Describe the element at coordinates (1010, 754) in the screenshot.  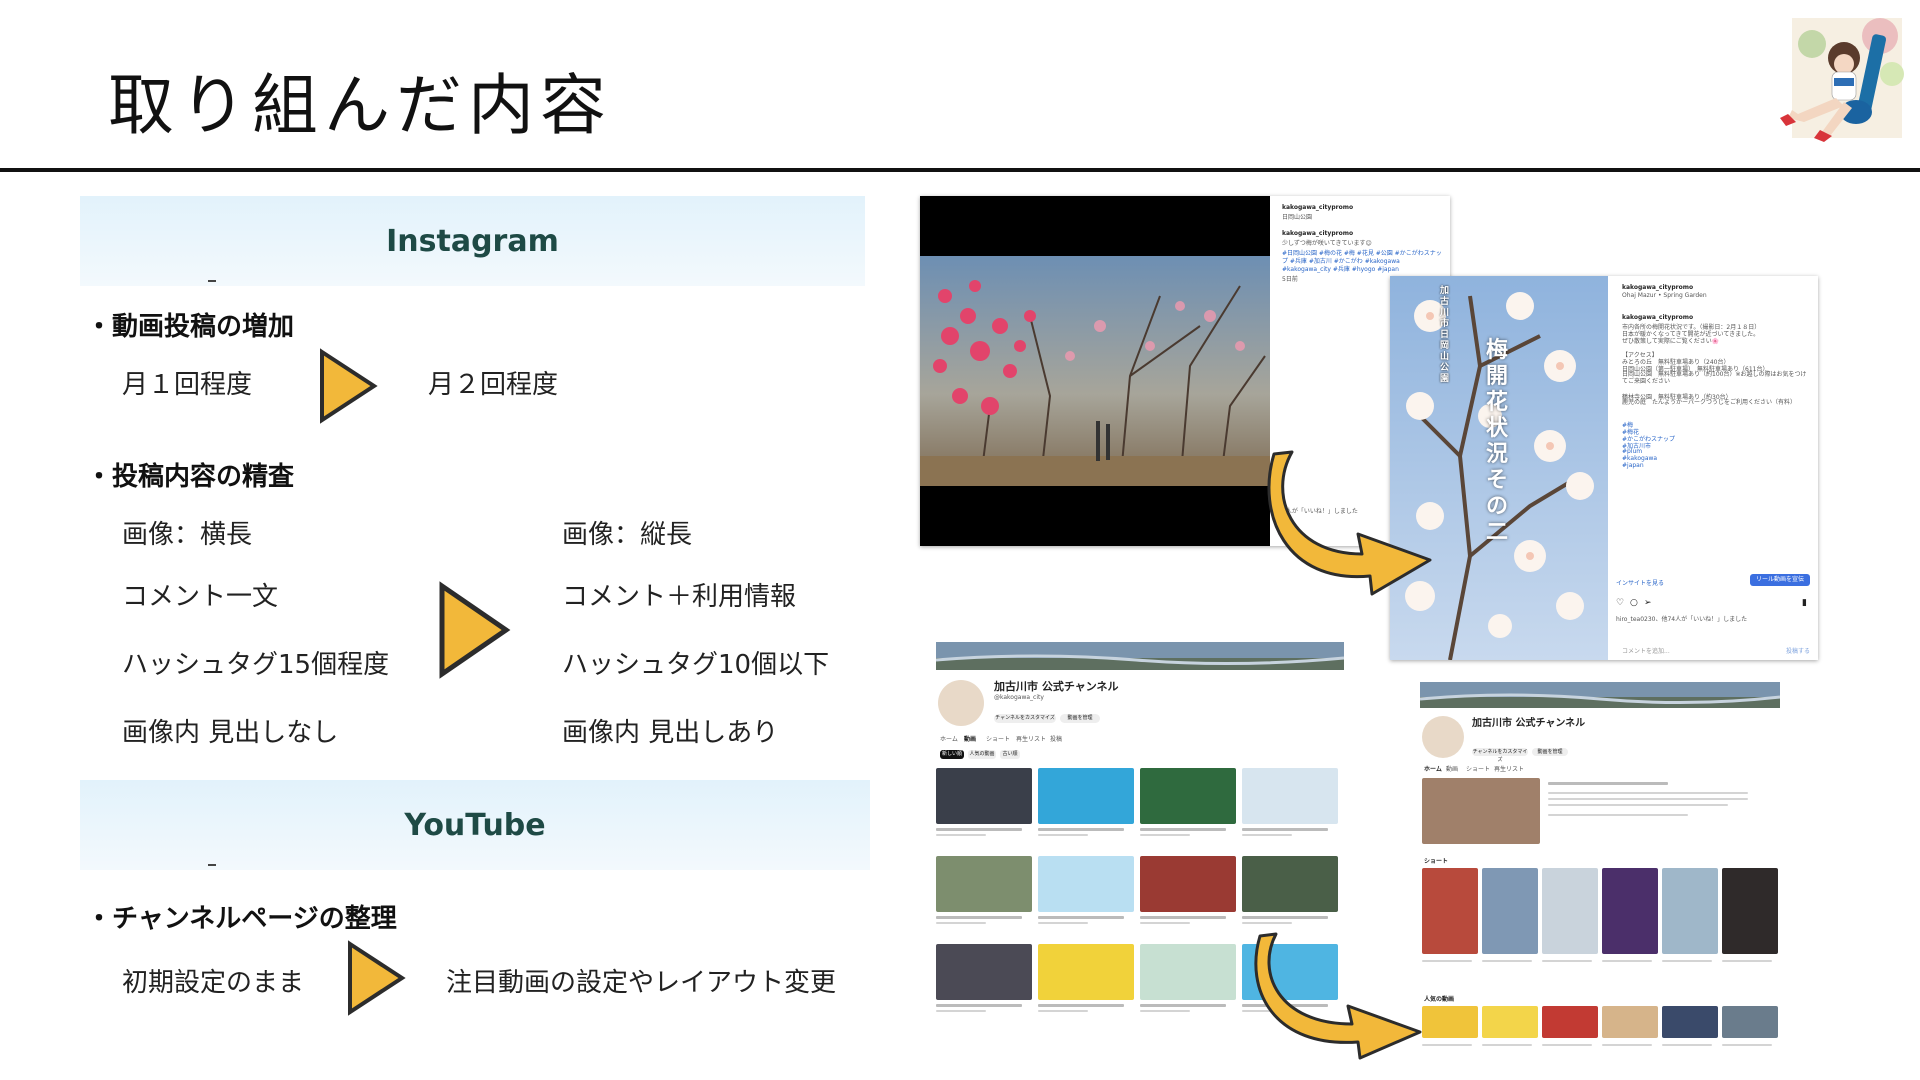
I see `chip-oldest: 古い順` at that location.